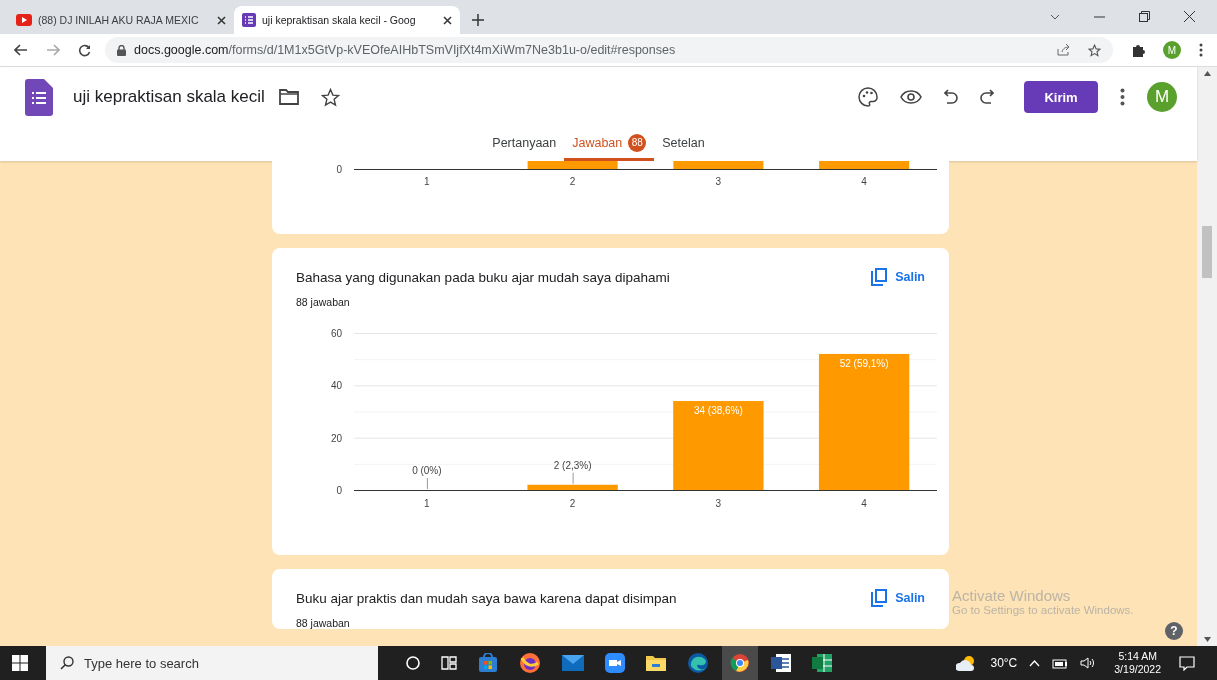 The width and height of the screenshot is (1217, 680). I want to click on task-view-icon, so click(449, 663).